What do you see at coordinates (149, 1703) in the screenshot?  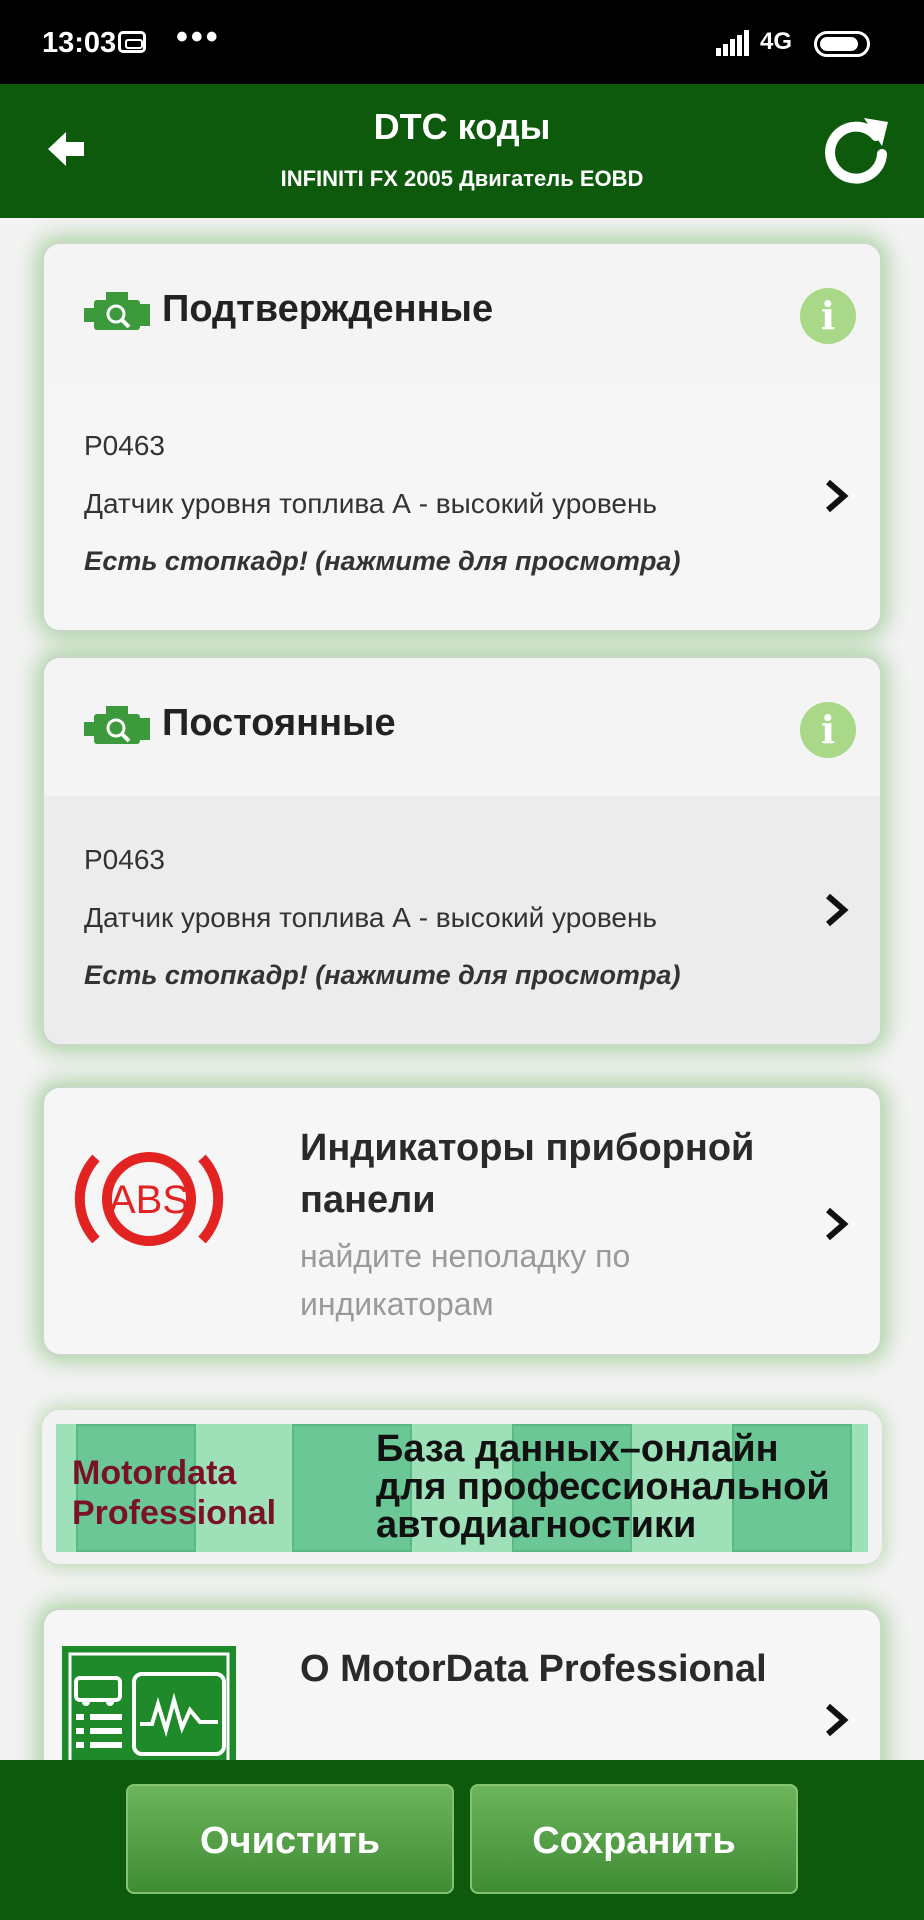 I see `diagnostics-screen-icon` at bounding box center [149, 1703].